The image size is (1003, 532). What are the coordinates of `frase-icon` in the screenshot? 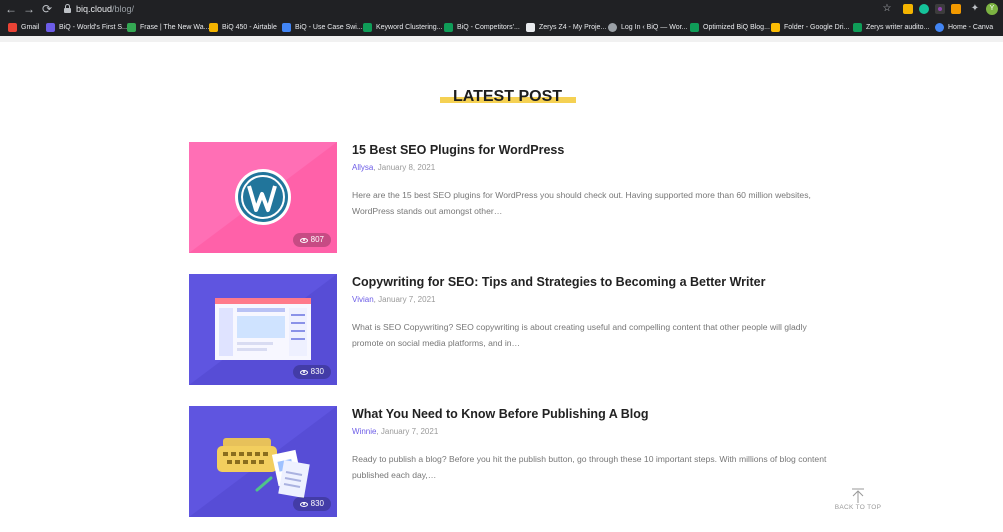 It's located at (131, 27).